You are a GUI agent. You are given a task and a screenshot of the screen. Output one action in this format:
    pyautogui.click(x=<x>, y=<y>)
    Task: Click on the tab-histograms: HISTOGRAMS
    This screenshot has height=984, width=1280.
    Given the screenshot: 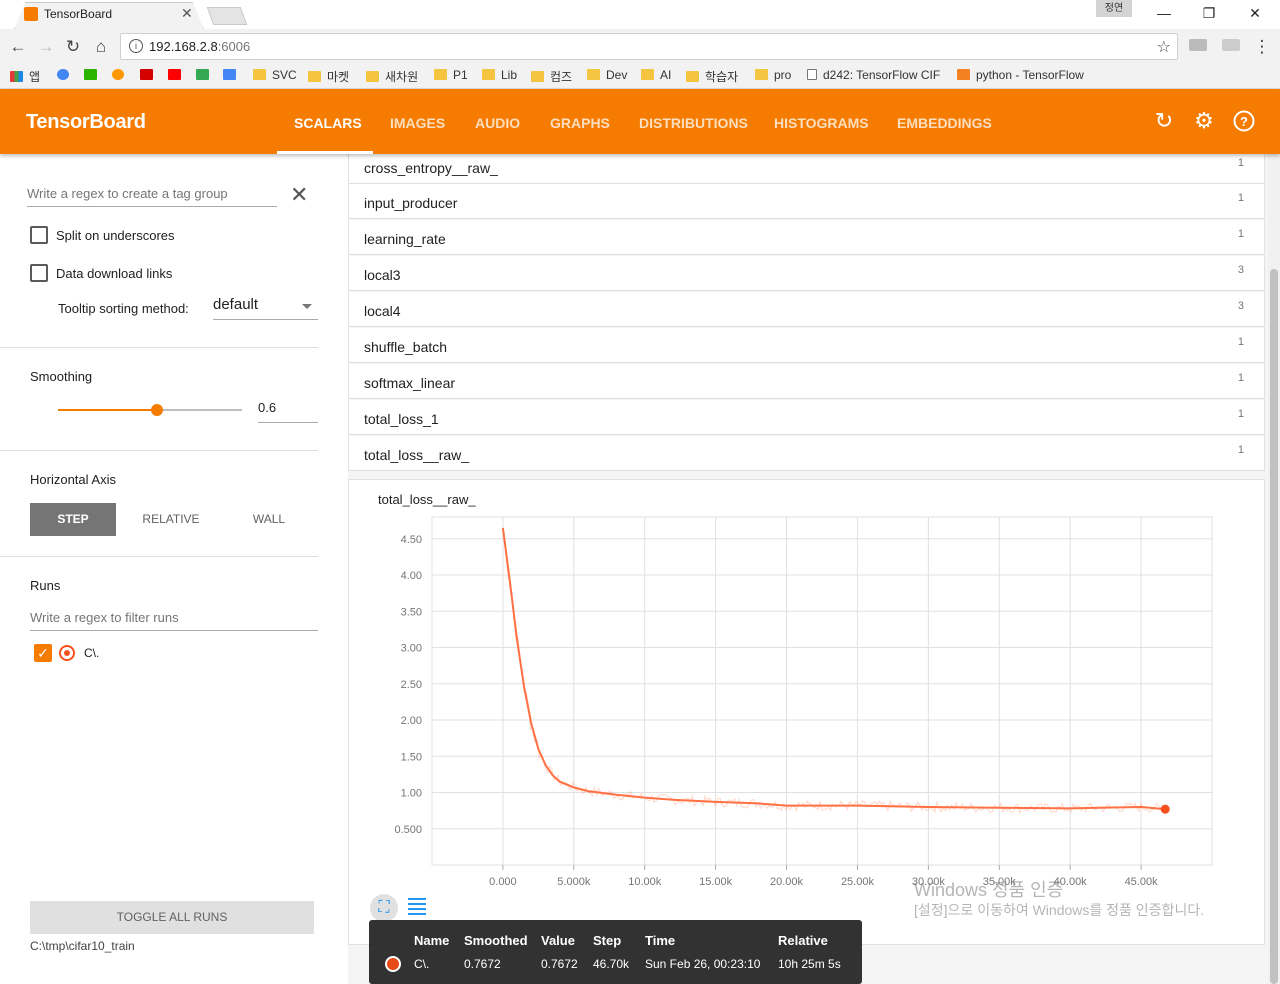 What is the action you would take?
    pyautogui.click(x=821, y=123)
    